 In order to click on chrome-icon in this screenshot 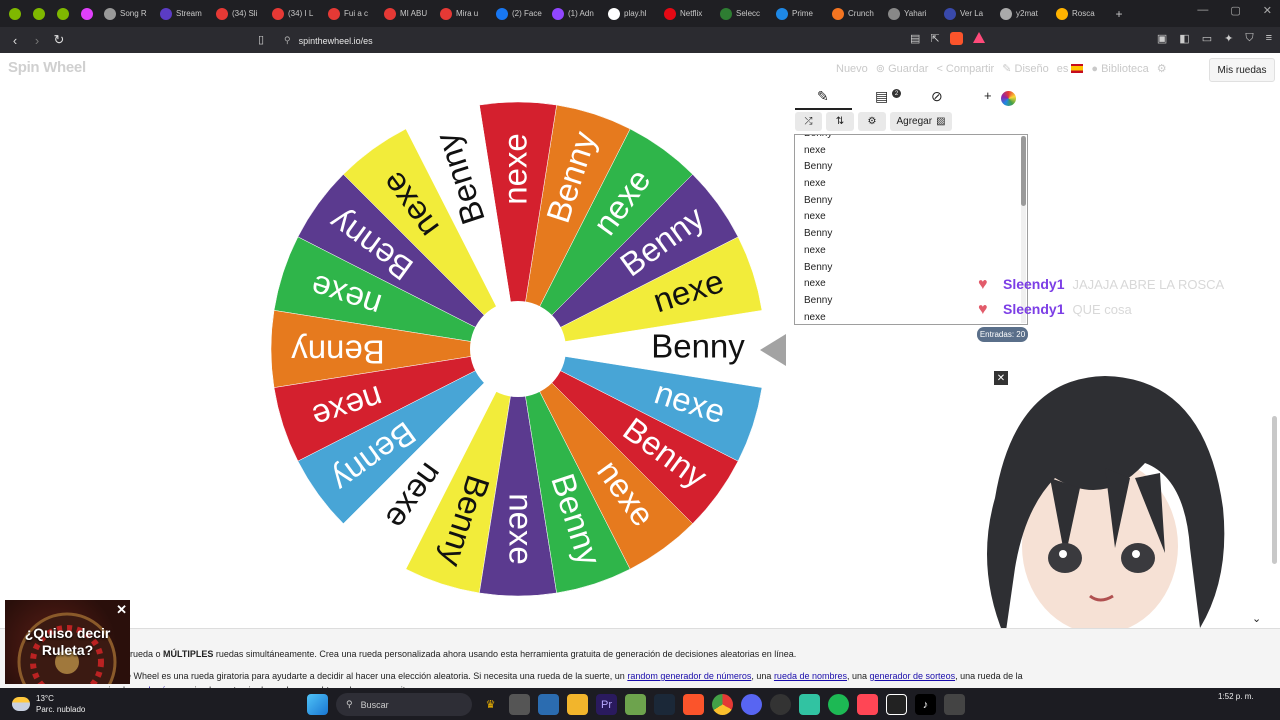, I will do `click(722, 704)`.